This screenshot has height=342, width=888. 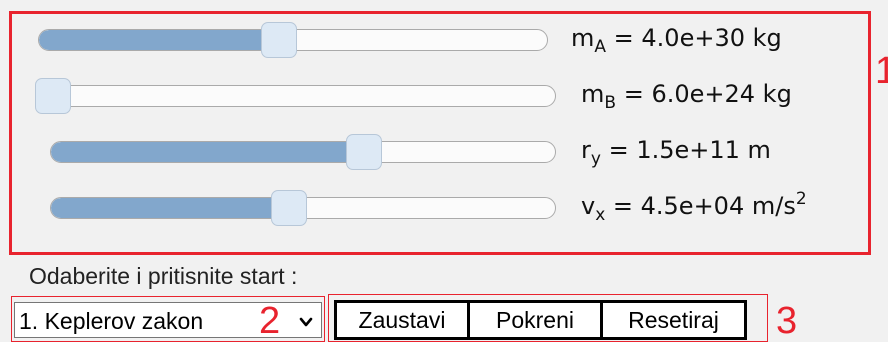 I want to click on slider-label-mass-a: mA = 4.0e+30 kg, so click(x=676, y=40).